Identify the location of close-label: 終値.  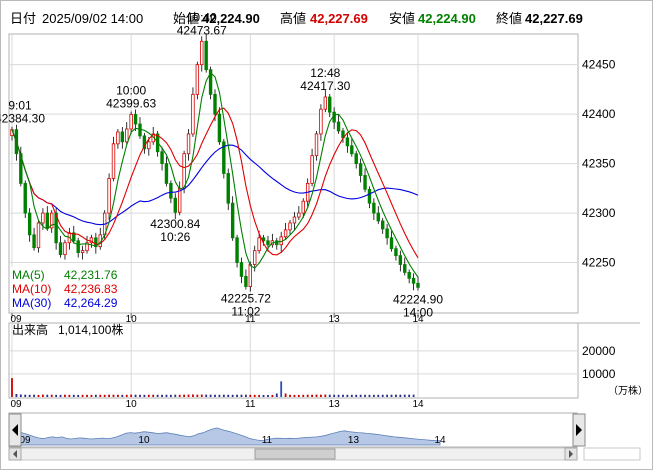
(509, 18).